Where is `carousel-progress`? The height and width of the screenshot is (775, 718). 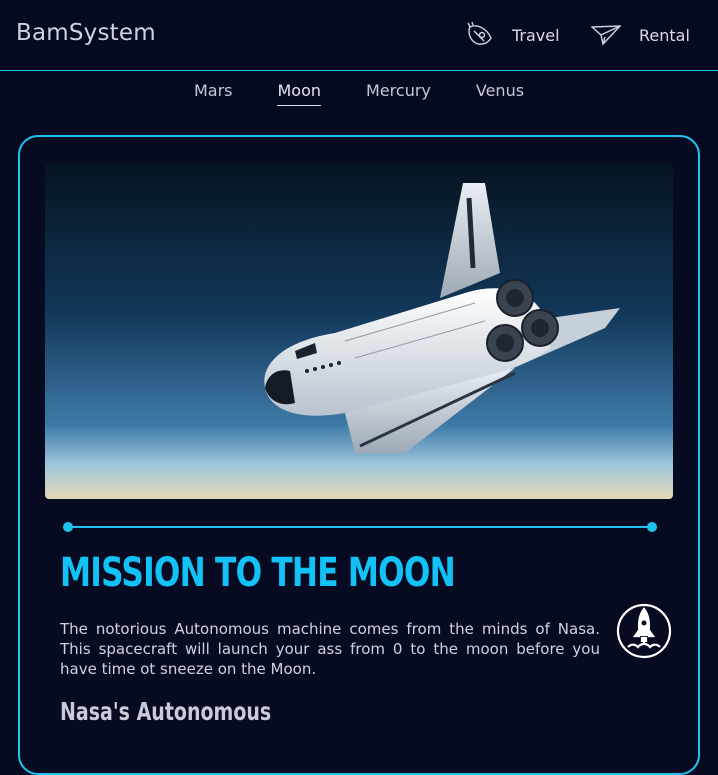
carousel-progress is located at coordinates (360, 527).